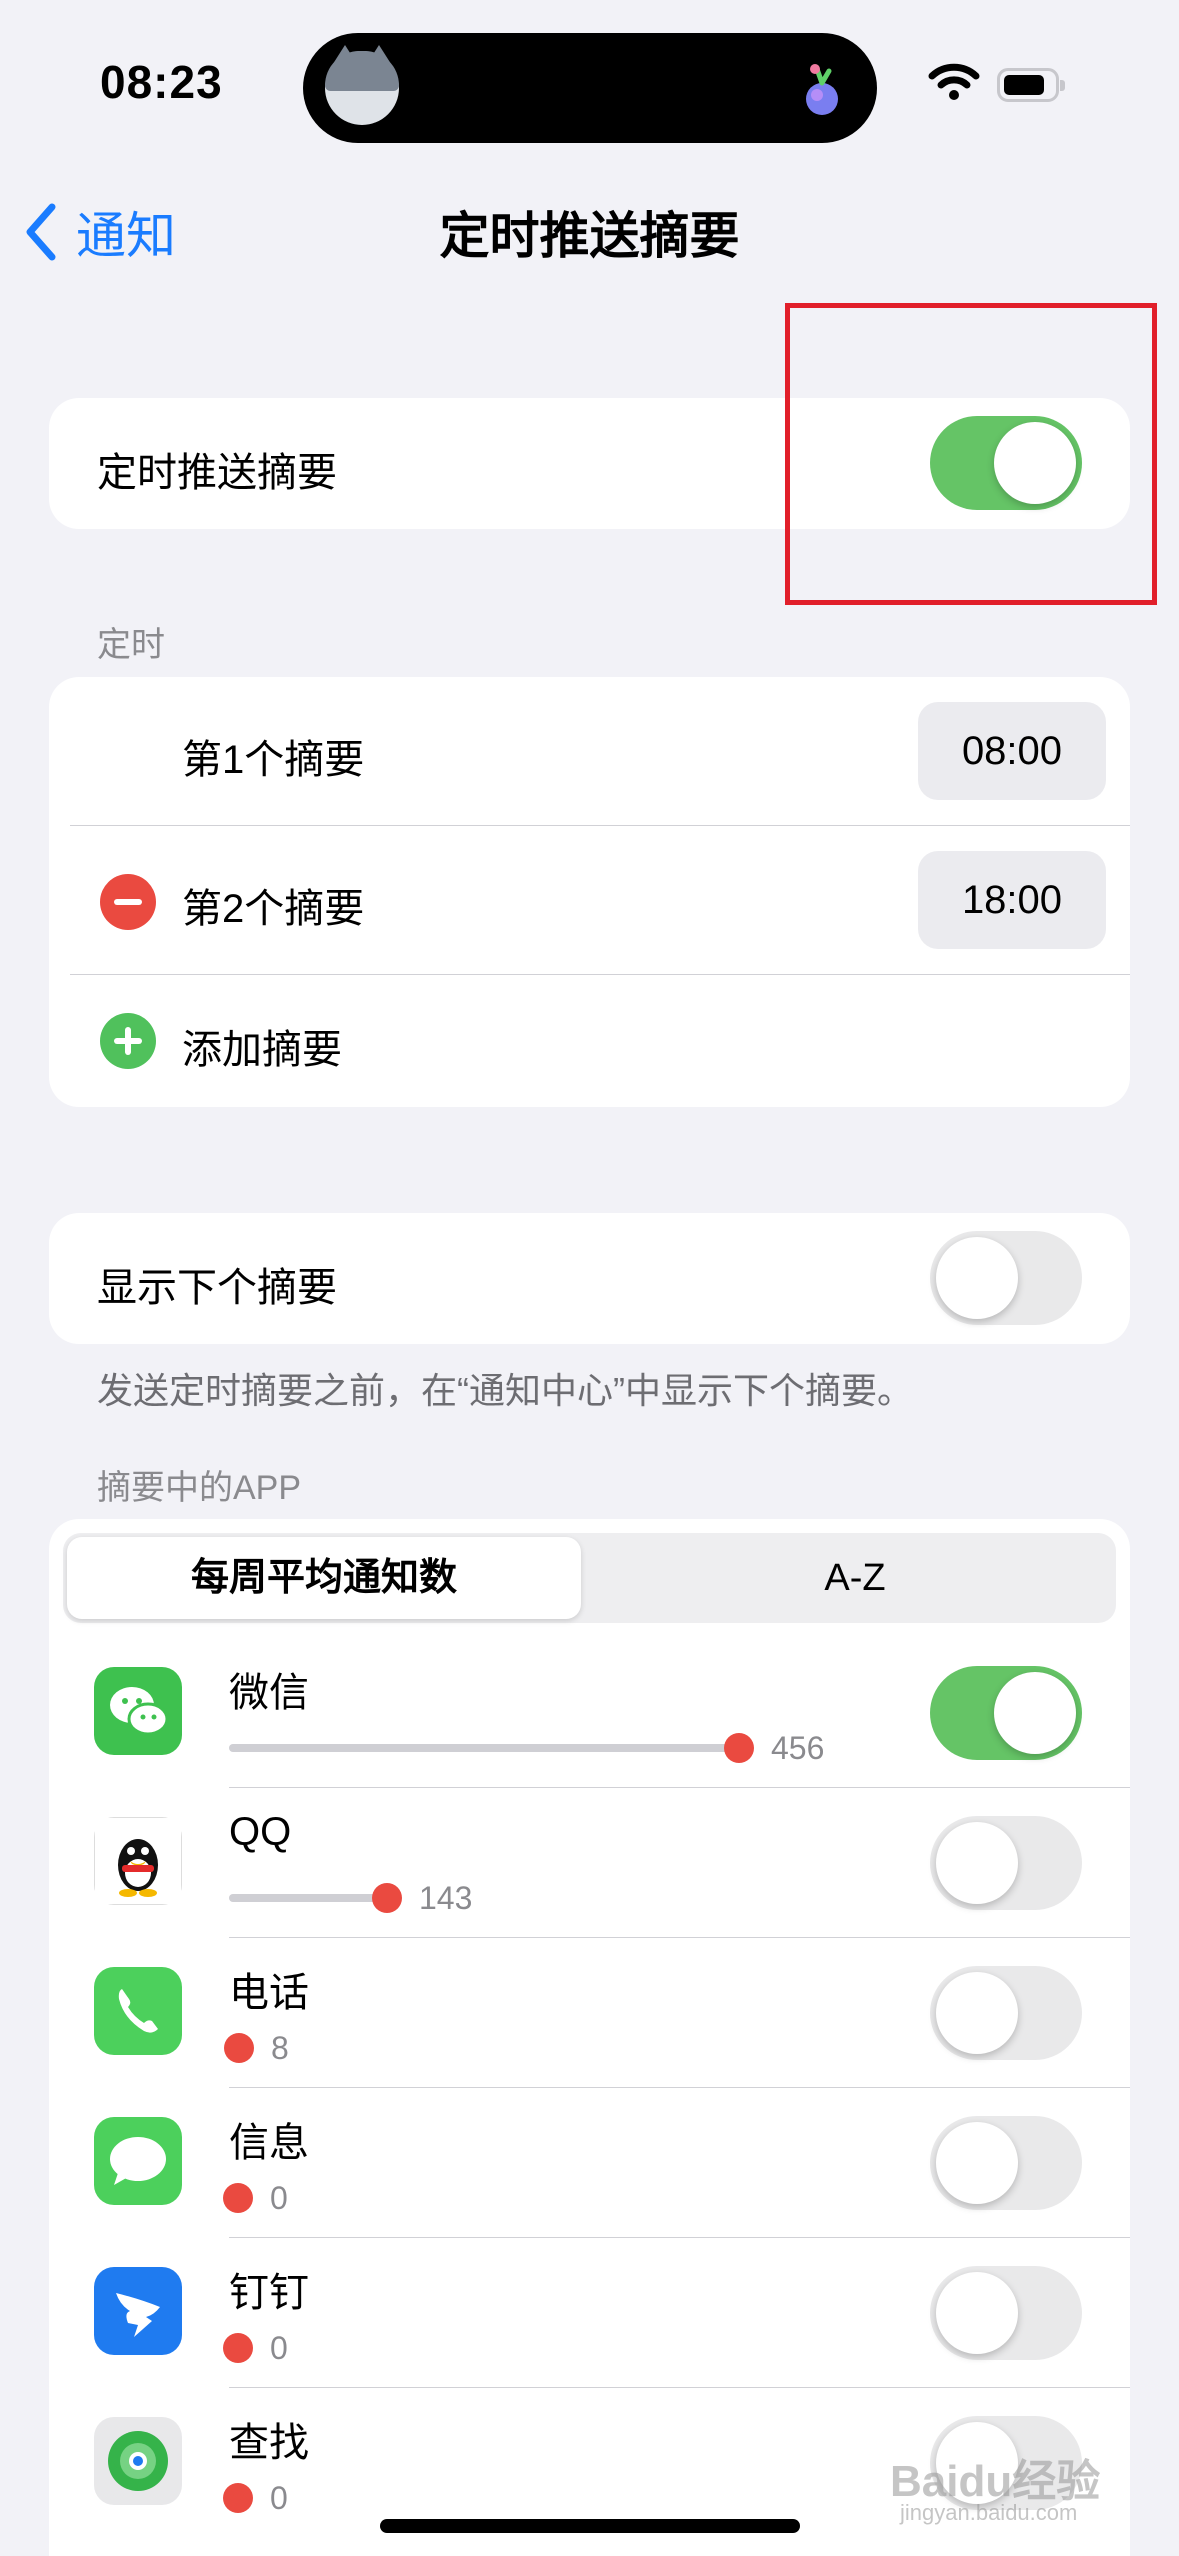 Image resolution: width=1179 pixels, height=2556 pixels. What do you see at coordinates (989, 2512) in the screenshot?
I see `watermark-url: jingyan.baidu.com` at bounding box center [989, 2512].